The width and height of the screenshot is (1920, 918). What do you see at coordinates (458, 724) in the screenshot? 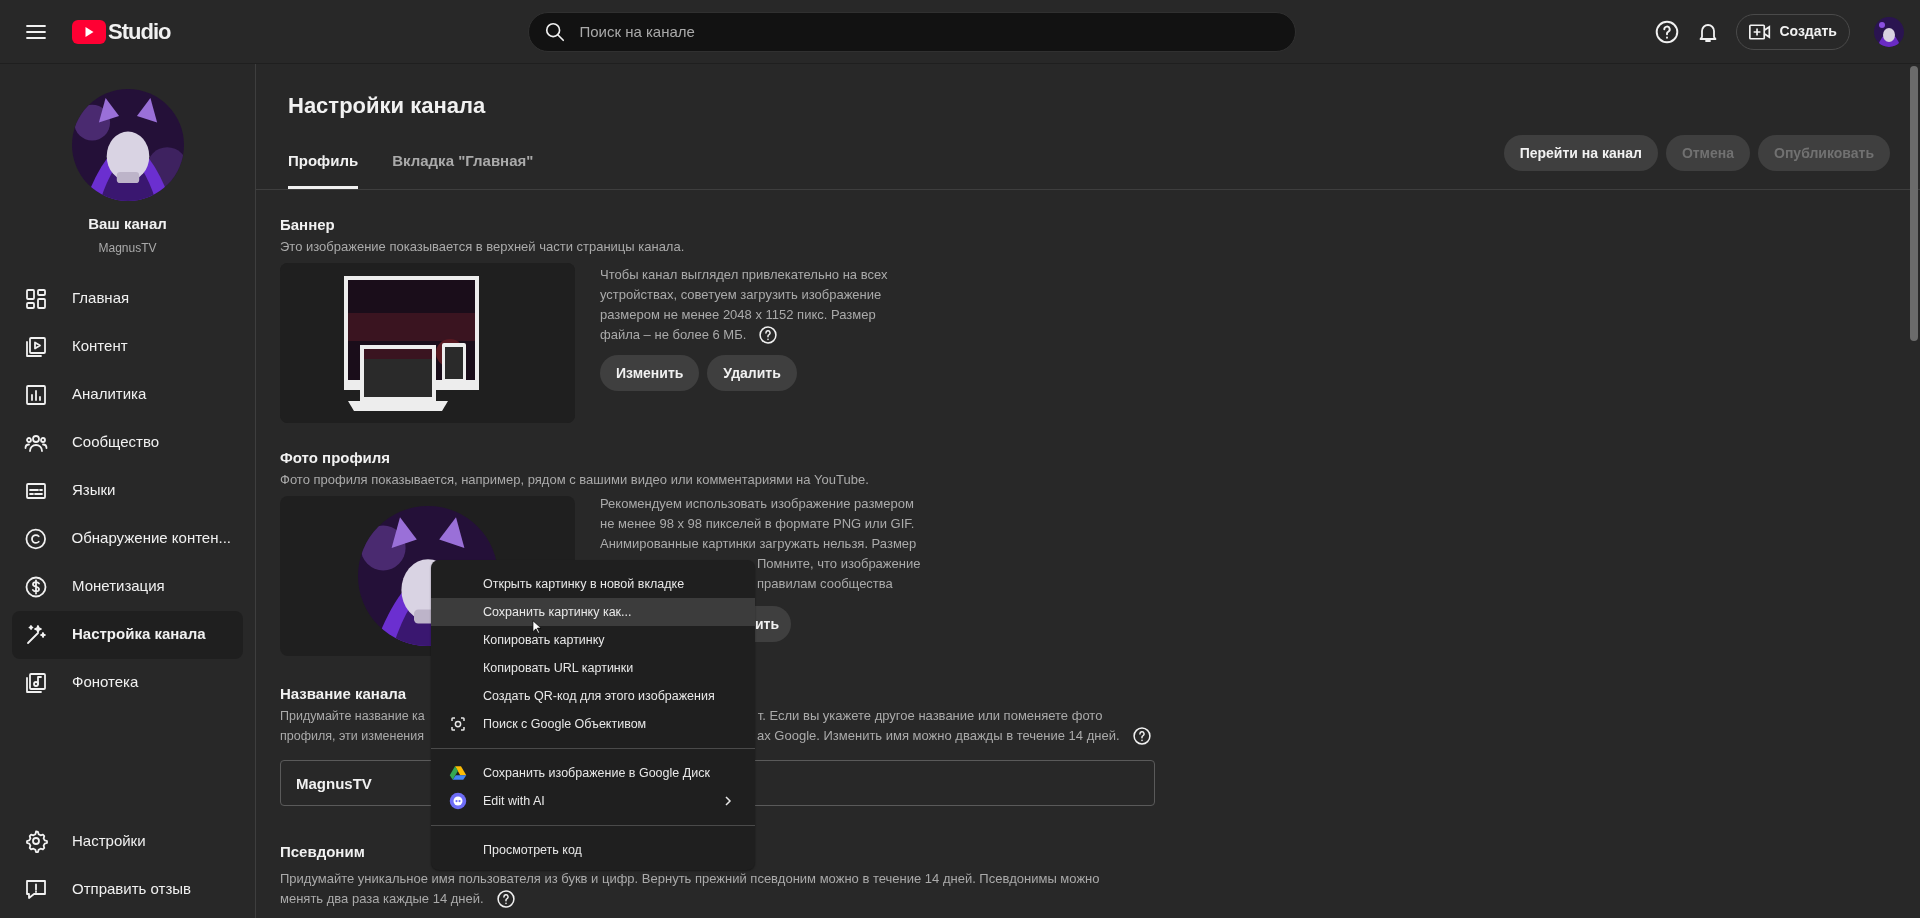
I see `lens-icon` at bounding box center [458, 724].